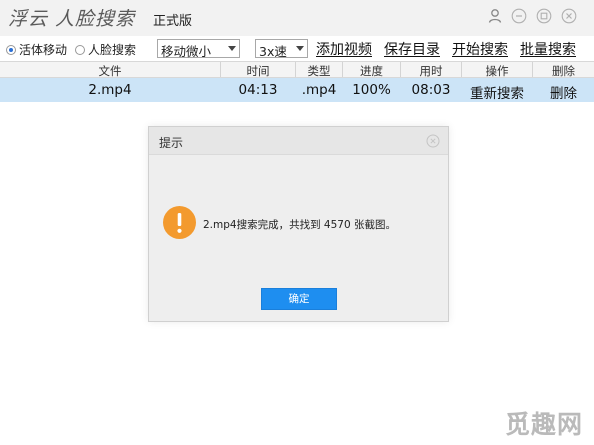 The height and width of the screenshot is (445, 594). I want to click on column-header-action: 操作, so click(497, 71).